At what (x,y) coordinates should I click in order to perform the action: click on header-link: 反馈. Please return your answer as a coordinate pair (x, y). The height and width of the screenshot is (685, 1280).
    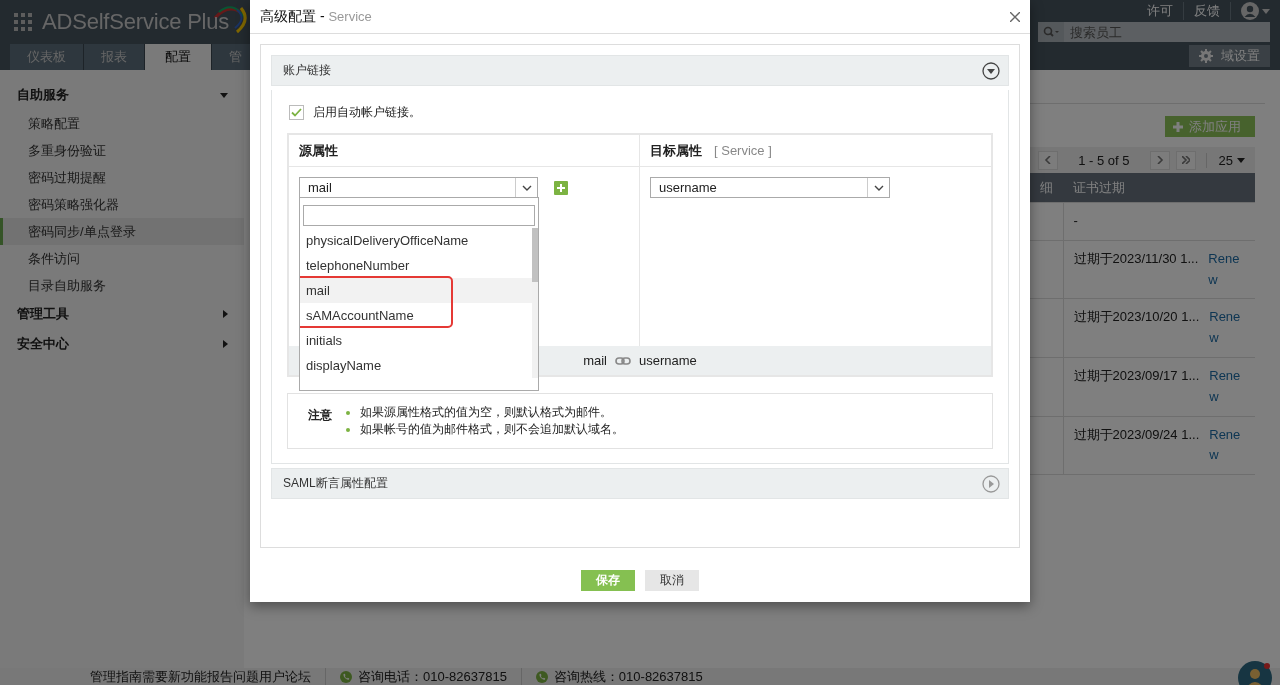
    Looking at the image, I should click on (1207, 11).